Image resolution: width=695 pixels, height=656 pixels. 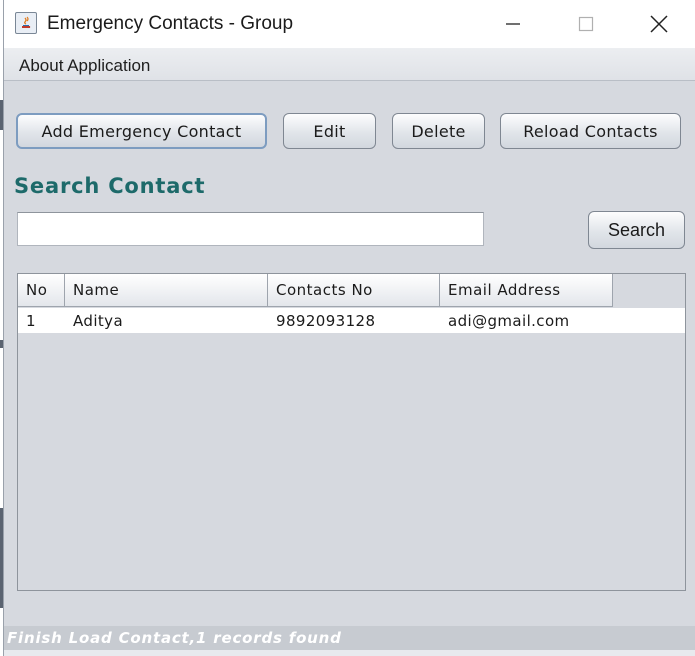 I want to click on add-emergency-contact-button: Add Emergency Contact, so click(x=141, y=131).